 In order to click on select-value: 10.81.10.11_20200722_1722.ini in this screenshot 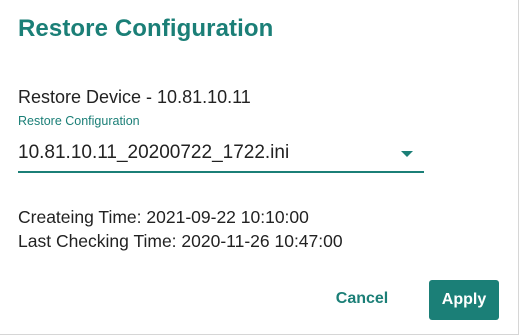, I will do `click(153, 153)`.